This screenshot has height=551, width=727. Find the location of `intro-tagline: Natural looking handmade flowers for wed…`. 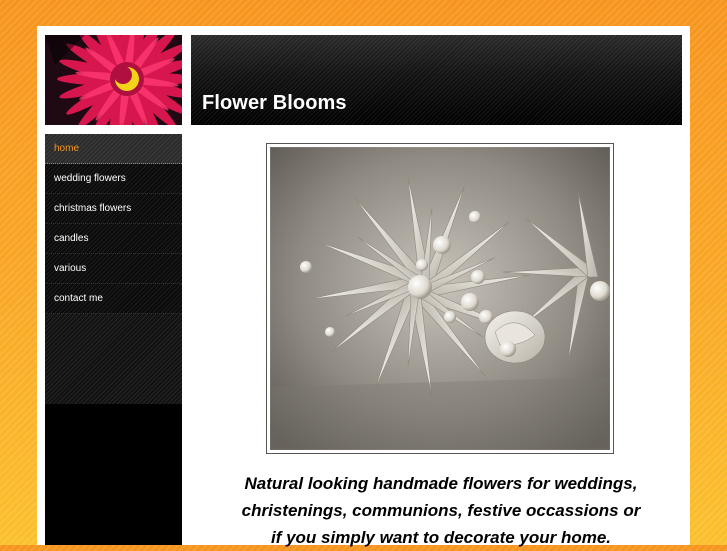

intro-tagline: Natural looking handmade flowers for wed… is located at coordinates (441, 510).